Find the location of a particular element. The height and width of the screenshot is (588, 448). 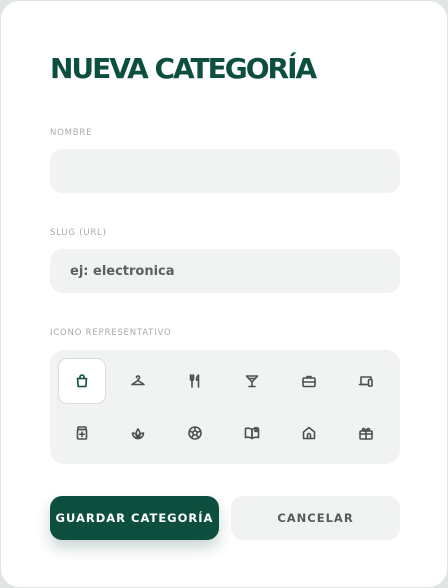

icon-option-home is located at coordinates (309, 433).